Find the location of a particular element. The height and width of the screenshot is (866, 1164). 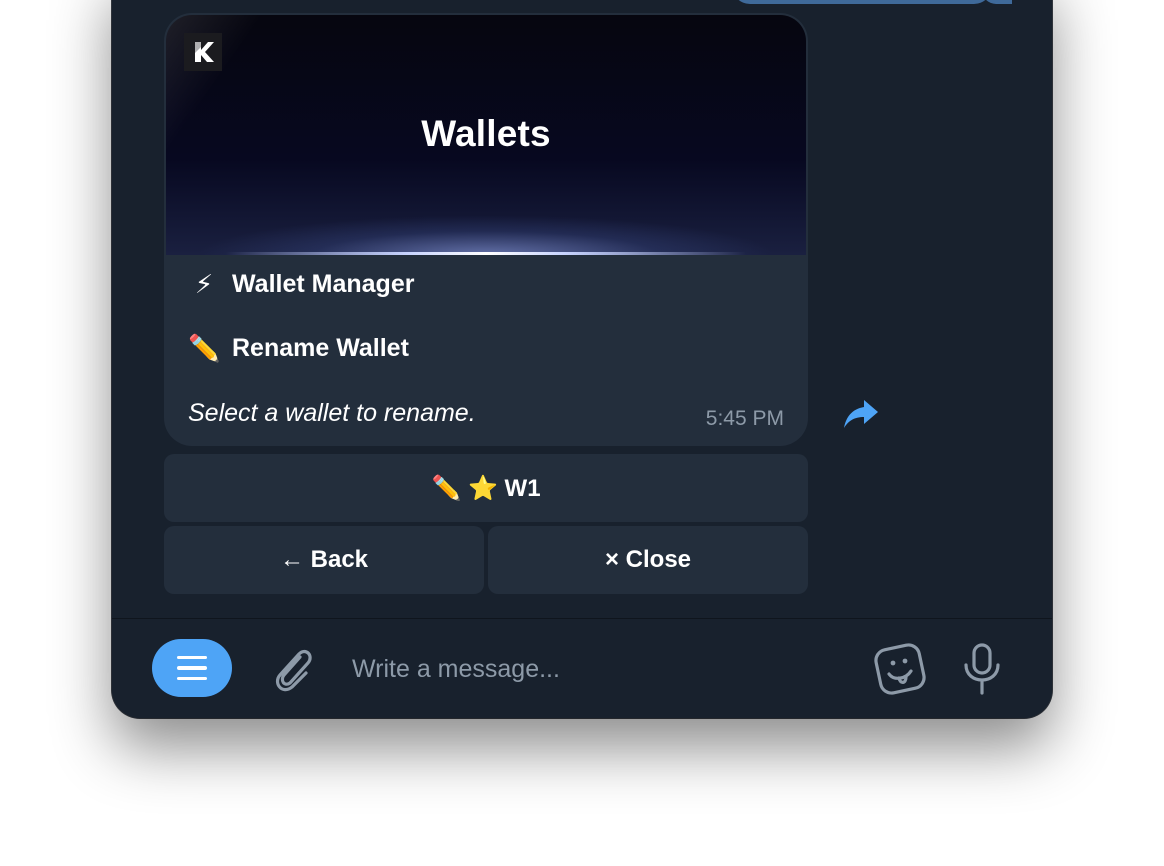

previous-message-tail is located at coordinates (997, 2).